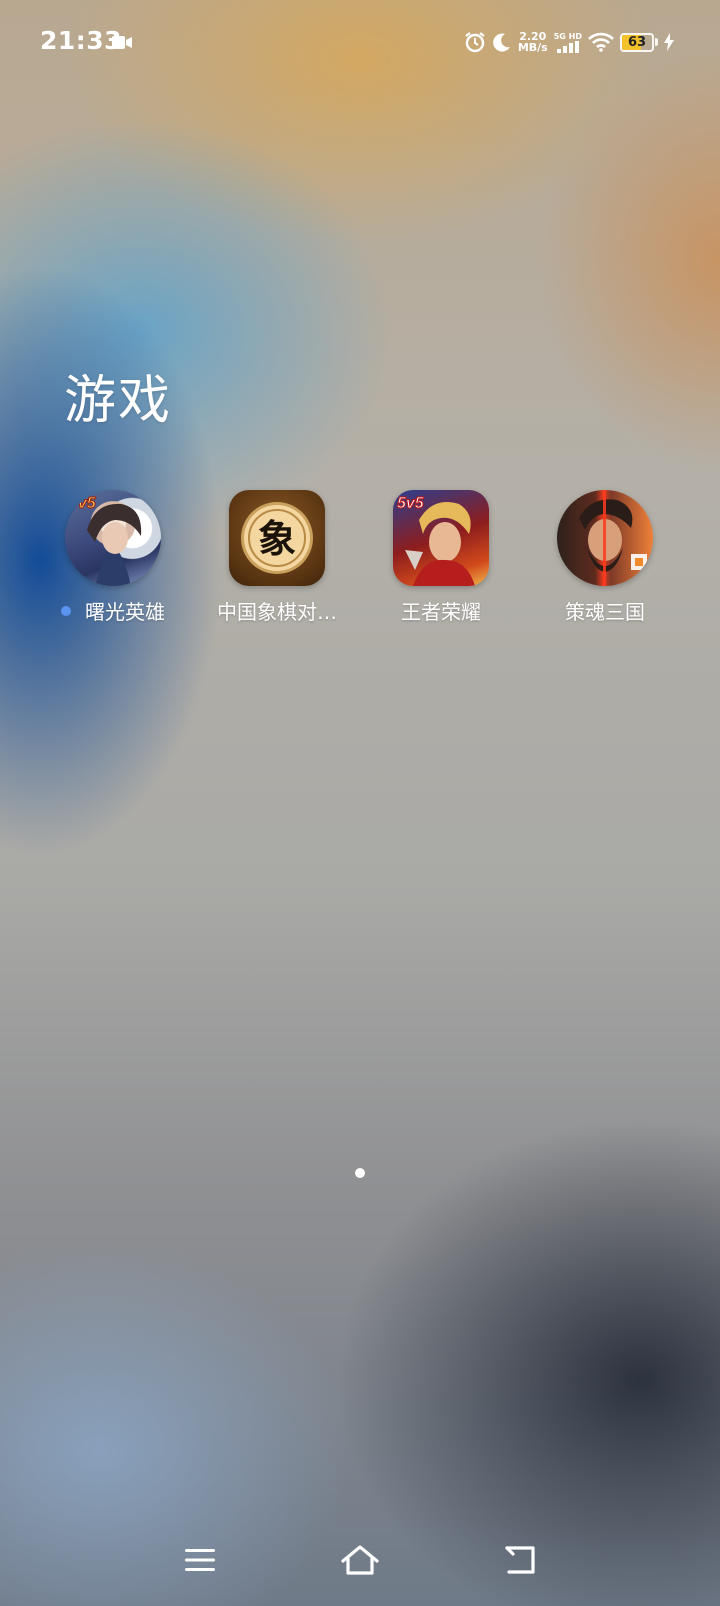 The image size is (720, 1606). What do you see at coordinates (122, 42) in the screenshot?
I see `screen-record-icon` at bounding box center [122, 42].